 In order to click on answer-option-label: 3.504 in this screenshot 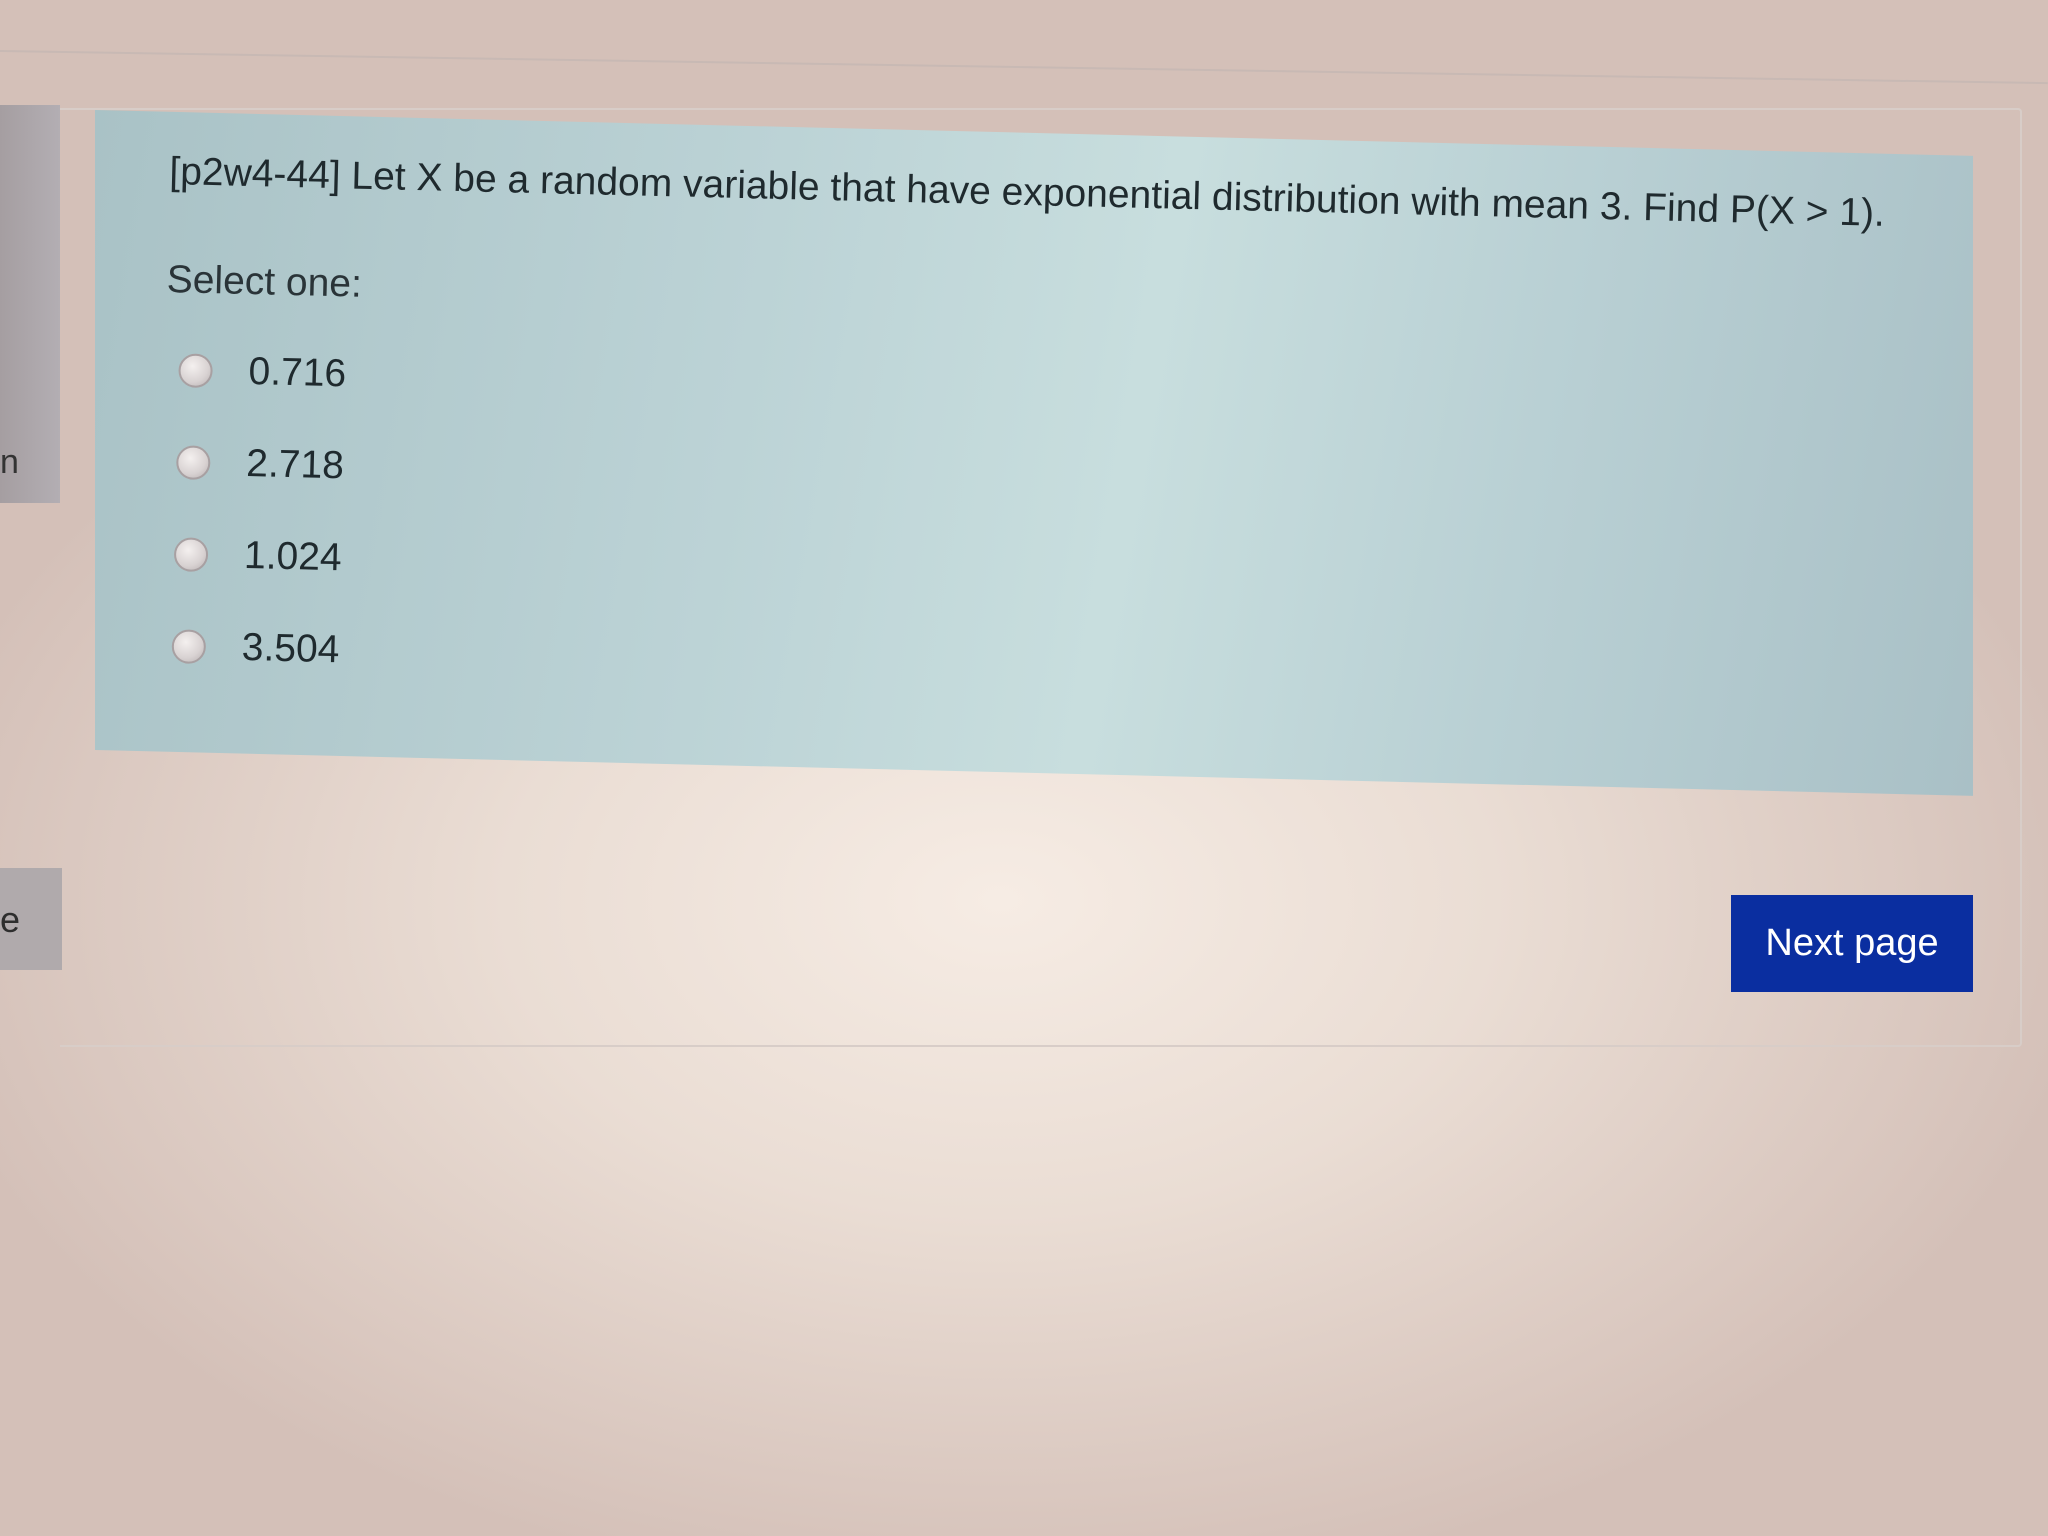, I will do `click(290, 648)`.